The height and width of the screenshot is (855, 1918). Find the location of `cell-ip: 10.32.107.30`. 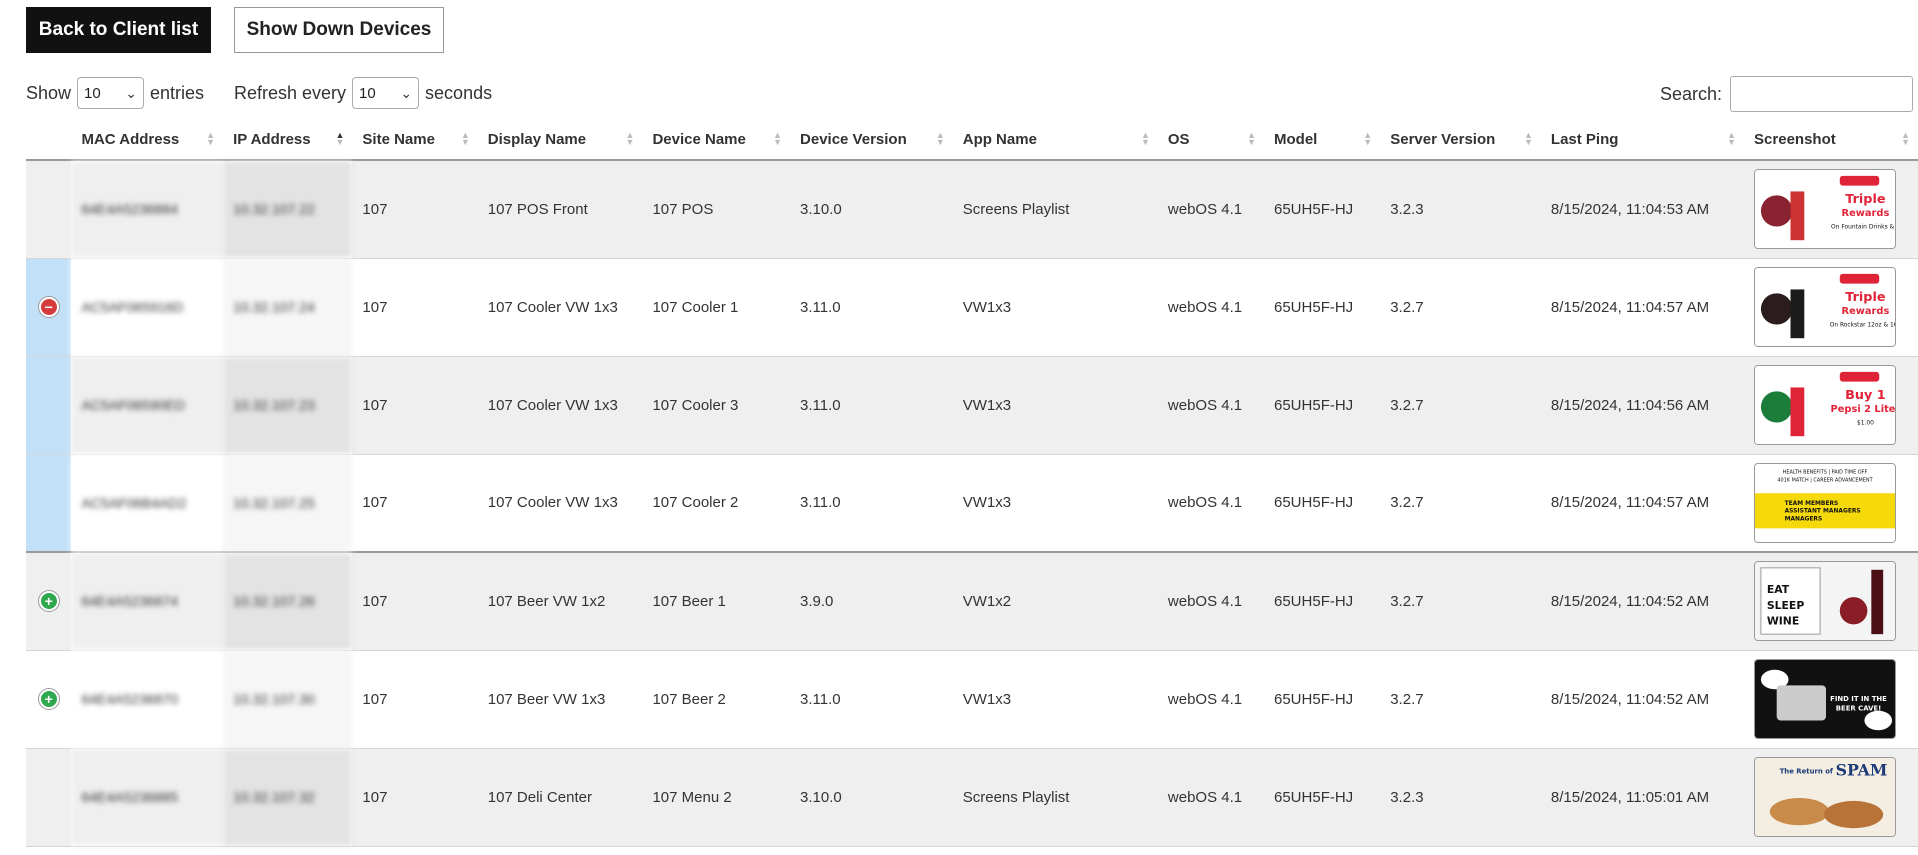

cell-ip: 10.32.107.30 is located at coordinates (288, 699).